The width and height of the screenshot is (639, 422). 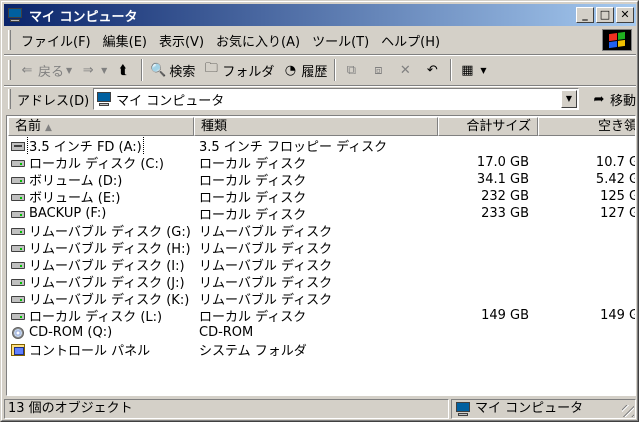 What do you see at coordinates (226, 409) in the screenshot?
I see `status-object-count: 13 個のオブジェクト` at bounding box center [226, 409].